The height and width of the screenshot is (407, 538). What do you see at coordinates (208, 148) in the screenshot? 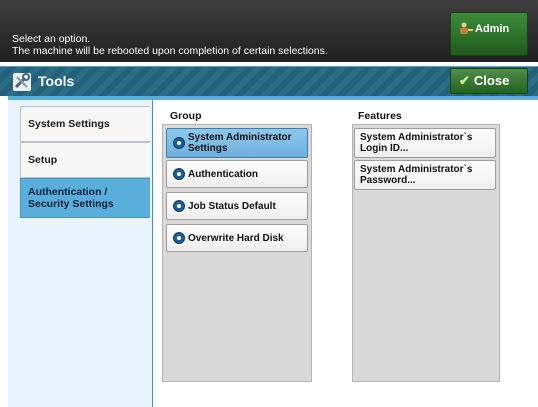
I see `group-item-line2: Settings` at bounding box center [208, 148].